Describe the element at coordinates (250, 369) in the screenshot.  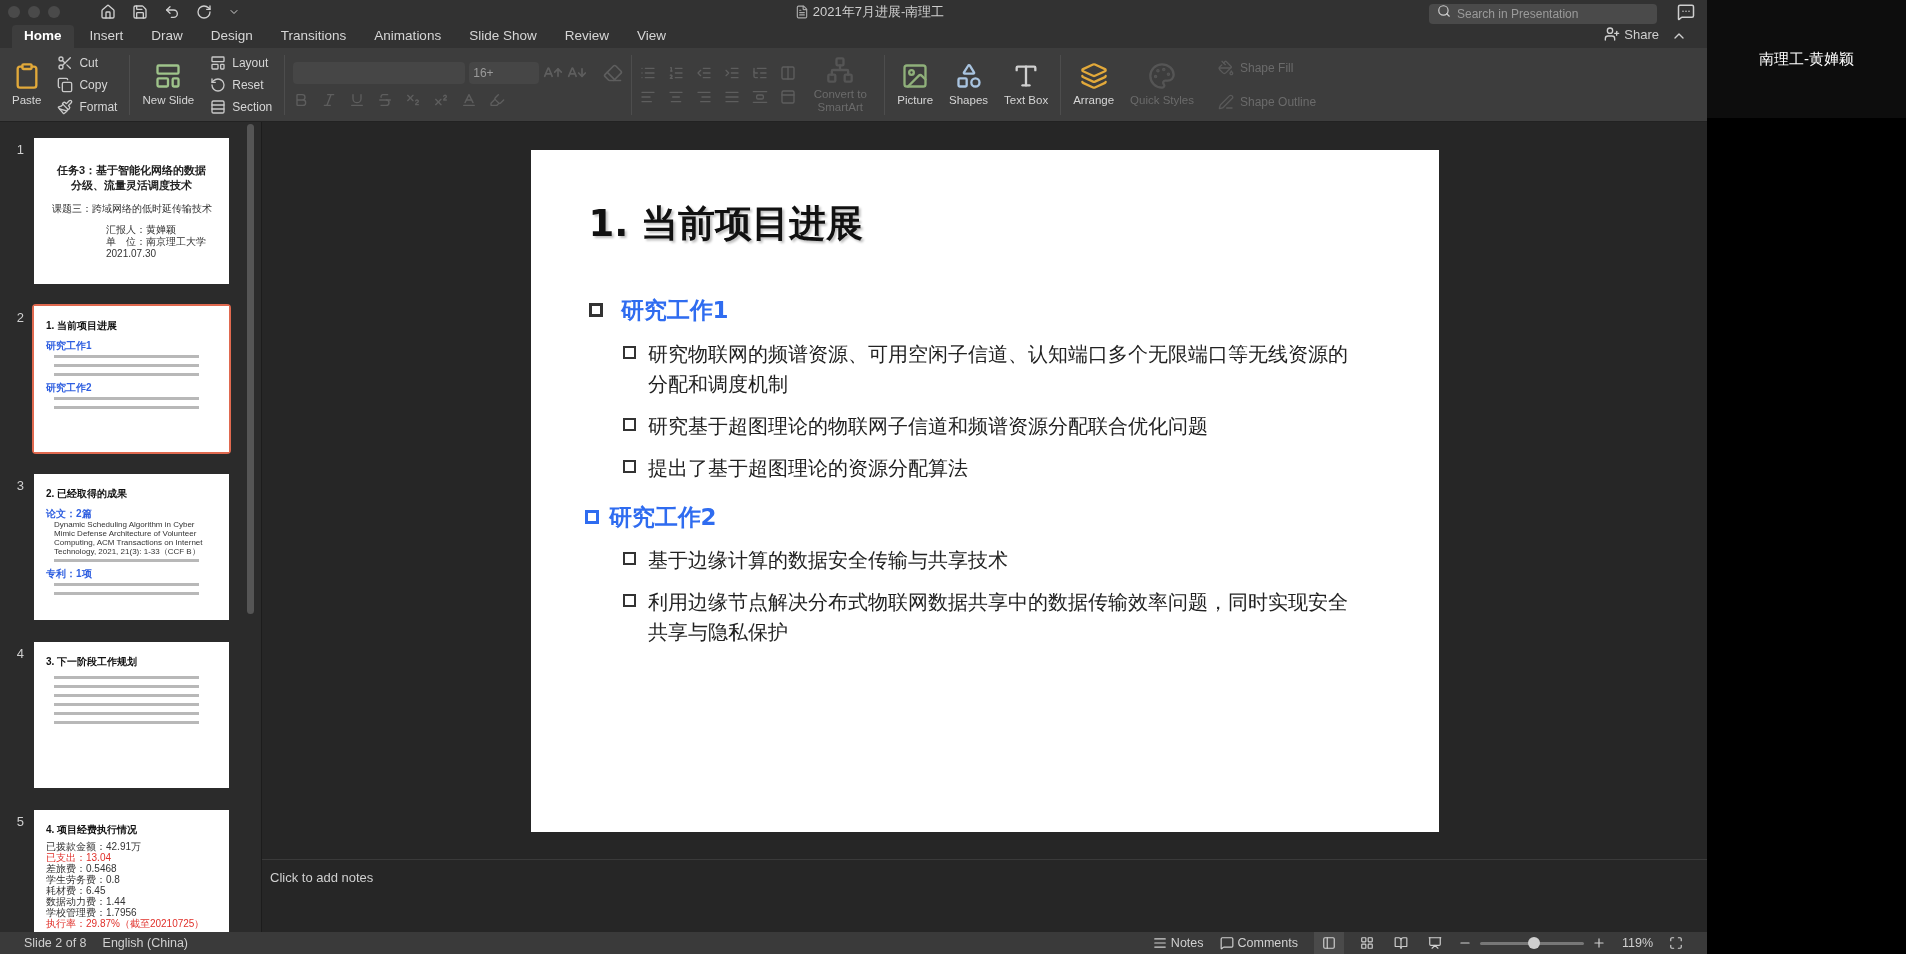
I see `scrollbar-thumb` at that location.